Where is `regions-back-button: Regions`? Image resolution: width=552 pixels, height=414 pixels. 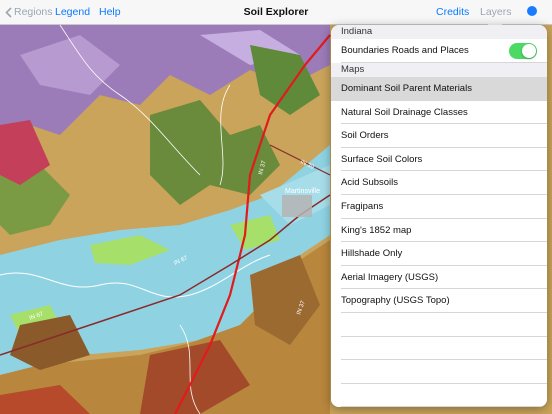
regions-back-button: Regions is located at coordinates (29, 12).